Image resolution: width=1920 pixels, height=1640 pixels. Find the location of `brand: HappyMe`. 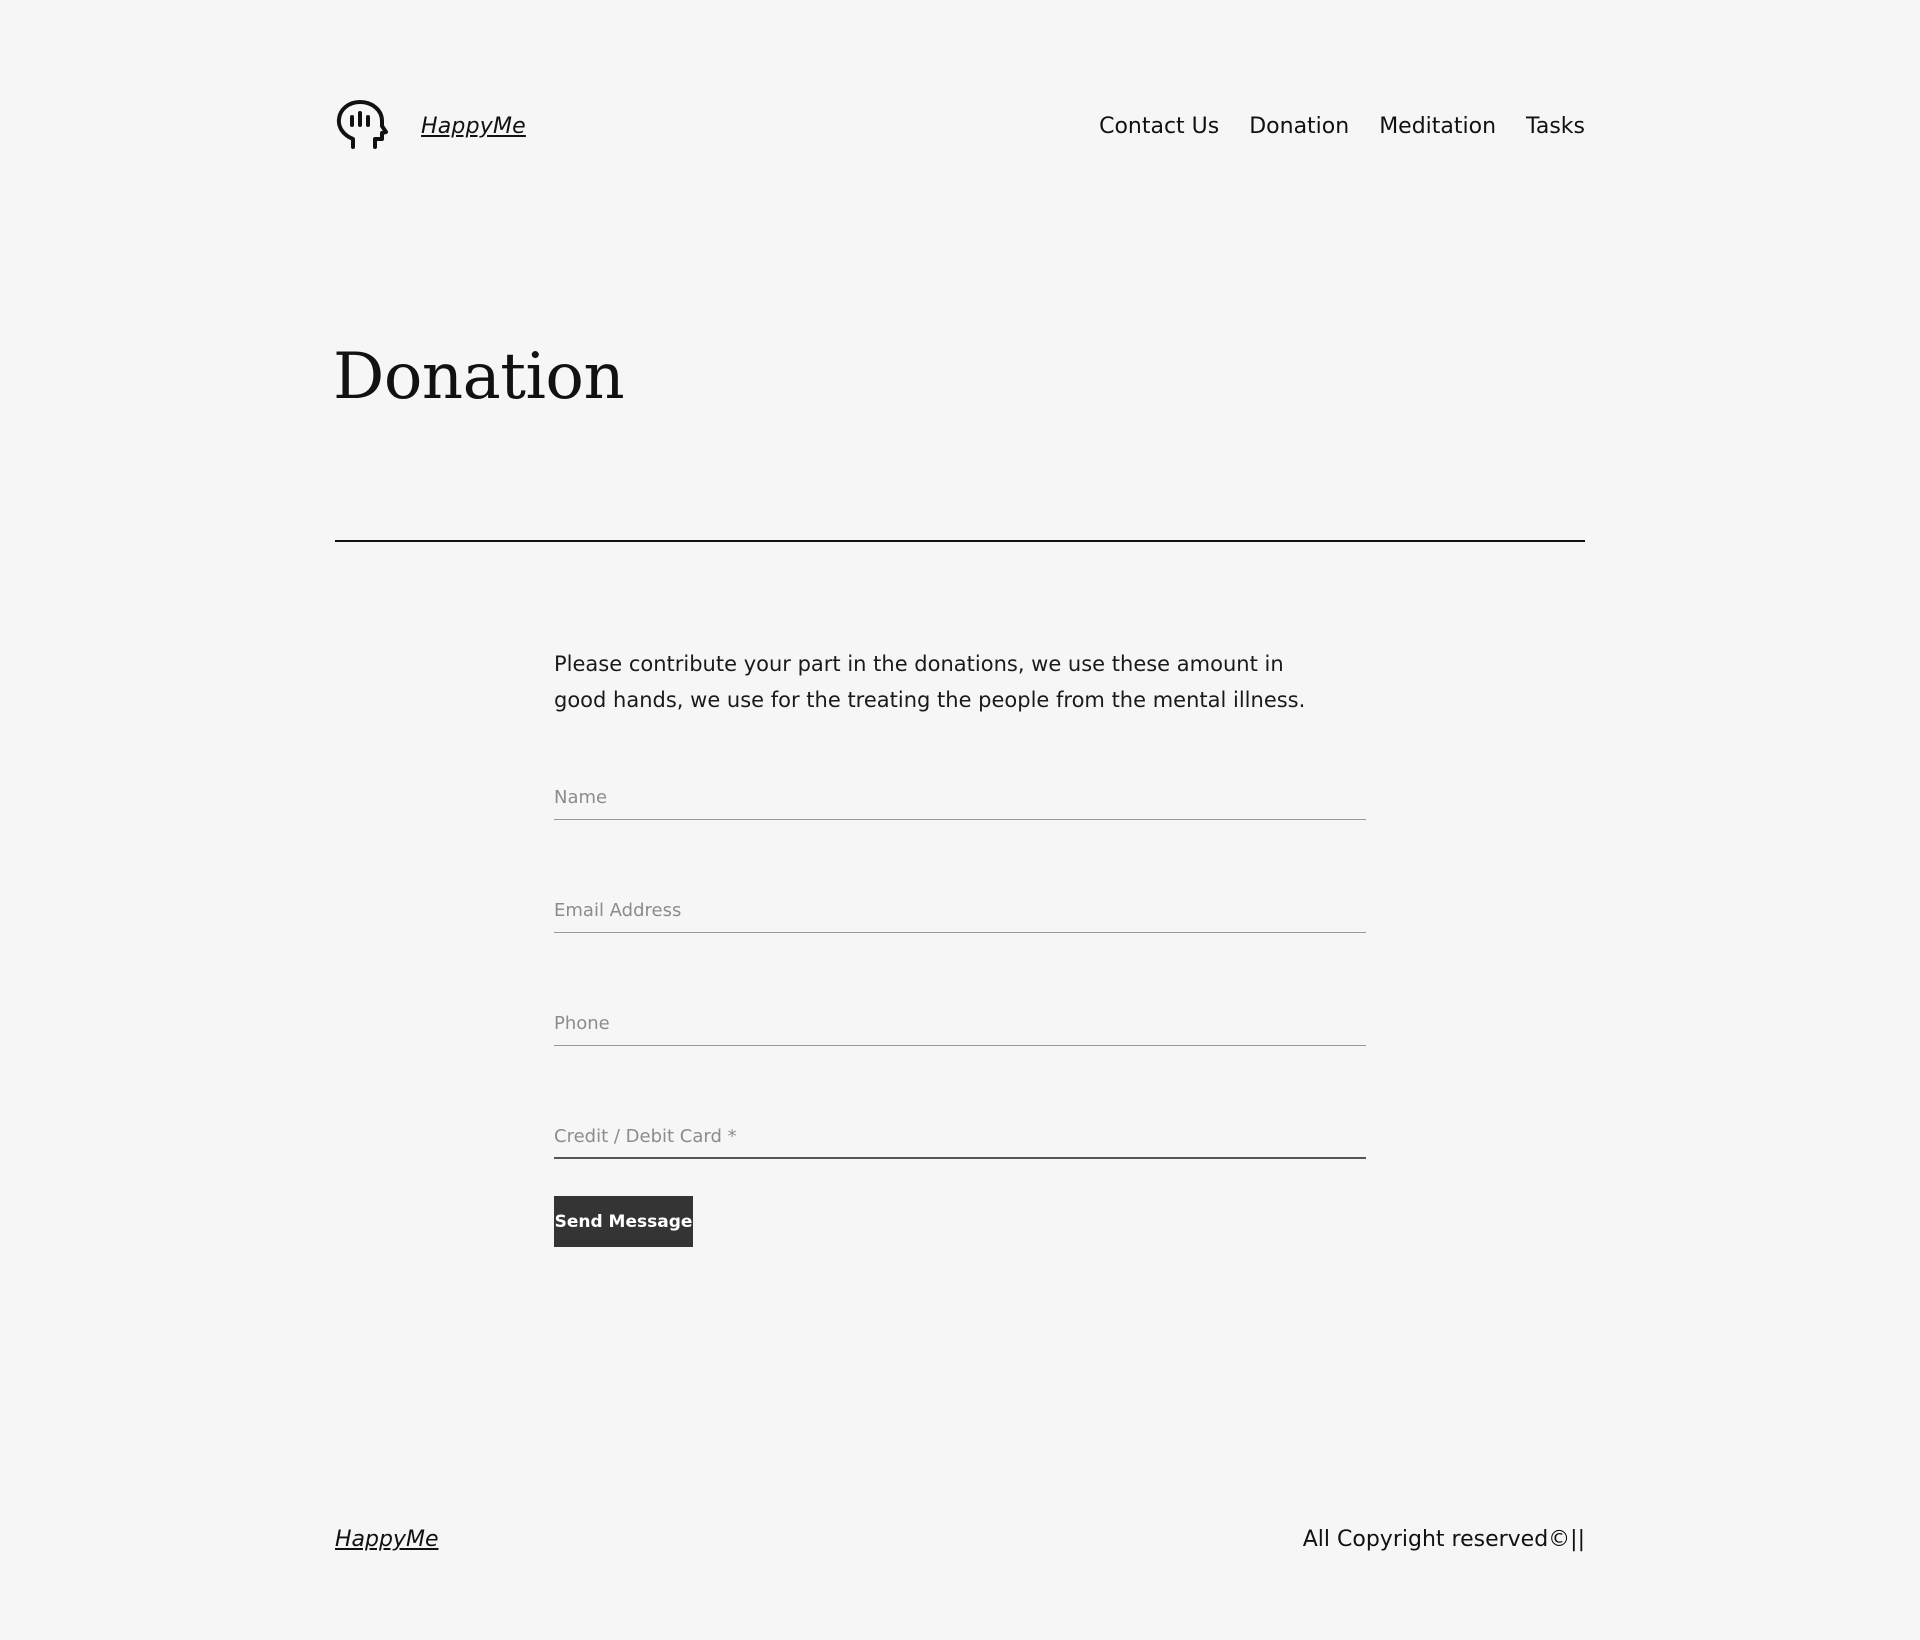

brand: HappyMe is located at coordinates (430, 126).